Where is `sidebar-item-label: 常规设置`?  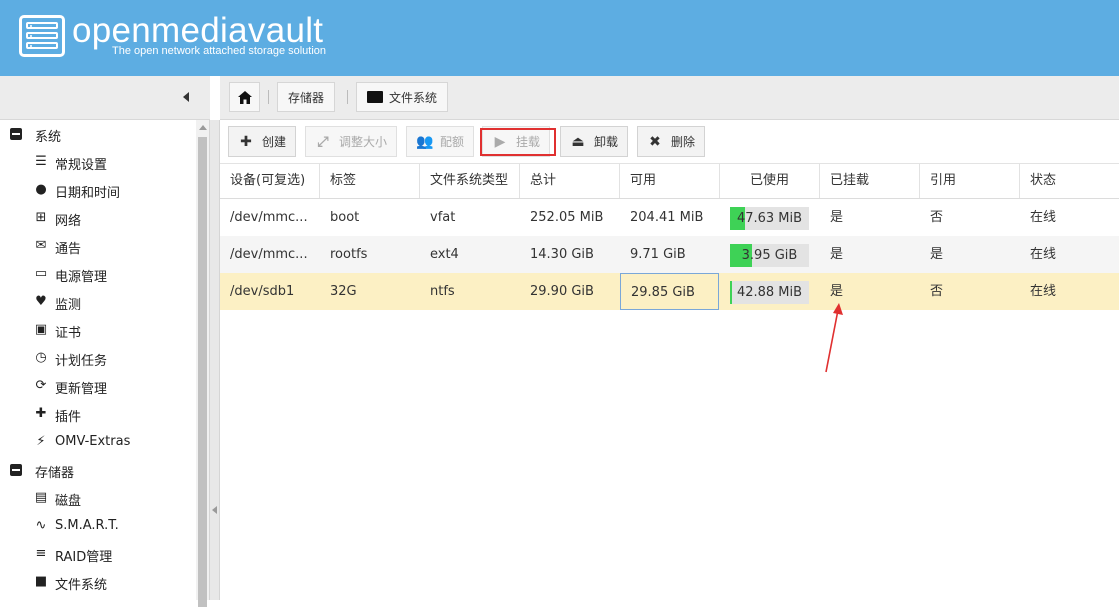 sidebar-item-label: 常规设置 is located at coordinates (81, 165).